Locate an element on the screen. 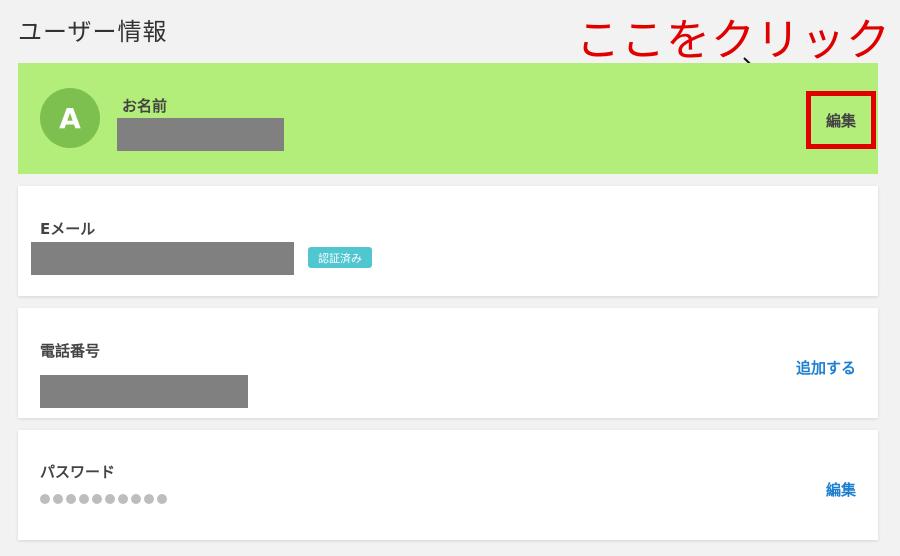 The width and height of the screenshot is (900, 556). name-value-redacted is located at coordinates (200, 134).